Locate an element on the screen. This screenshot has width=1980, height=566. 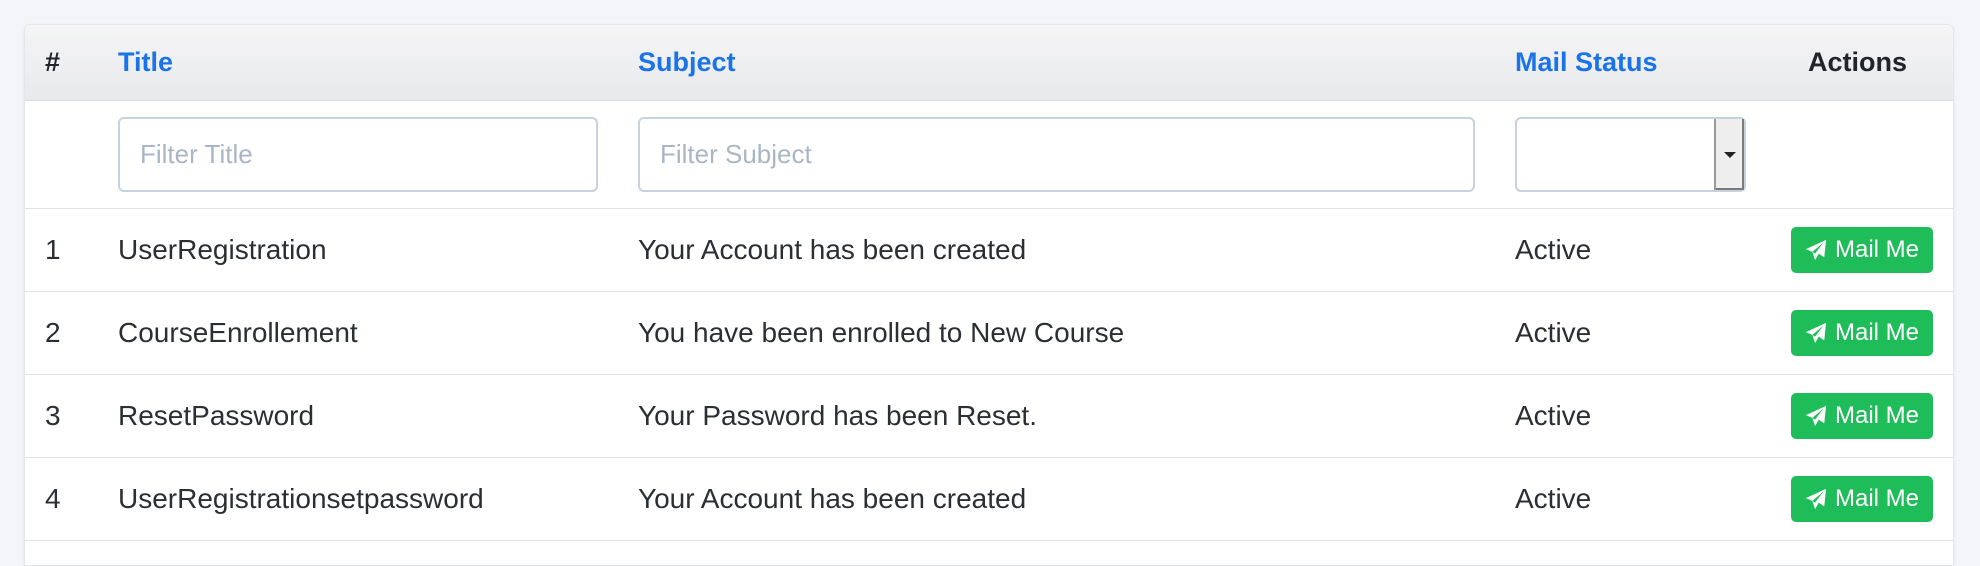
filter-cell-title is located at coordinates (378, 154).